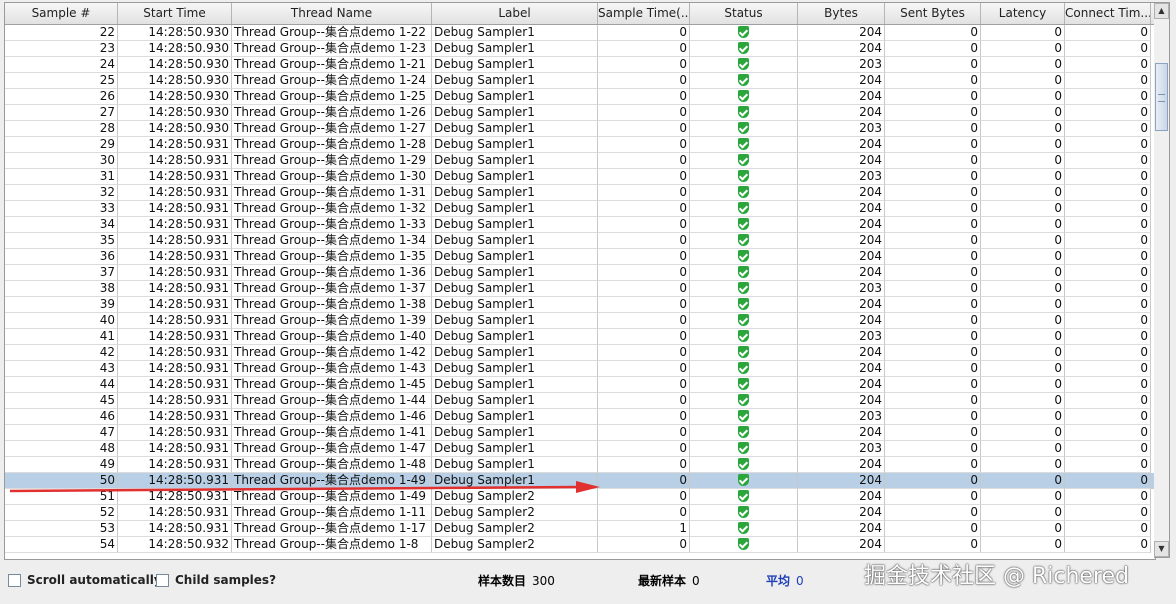 The width and height of the screenshot is (1176, 604). I want to click on column-header-label: Label, so click(515, 13).